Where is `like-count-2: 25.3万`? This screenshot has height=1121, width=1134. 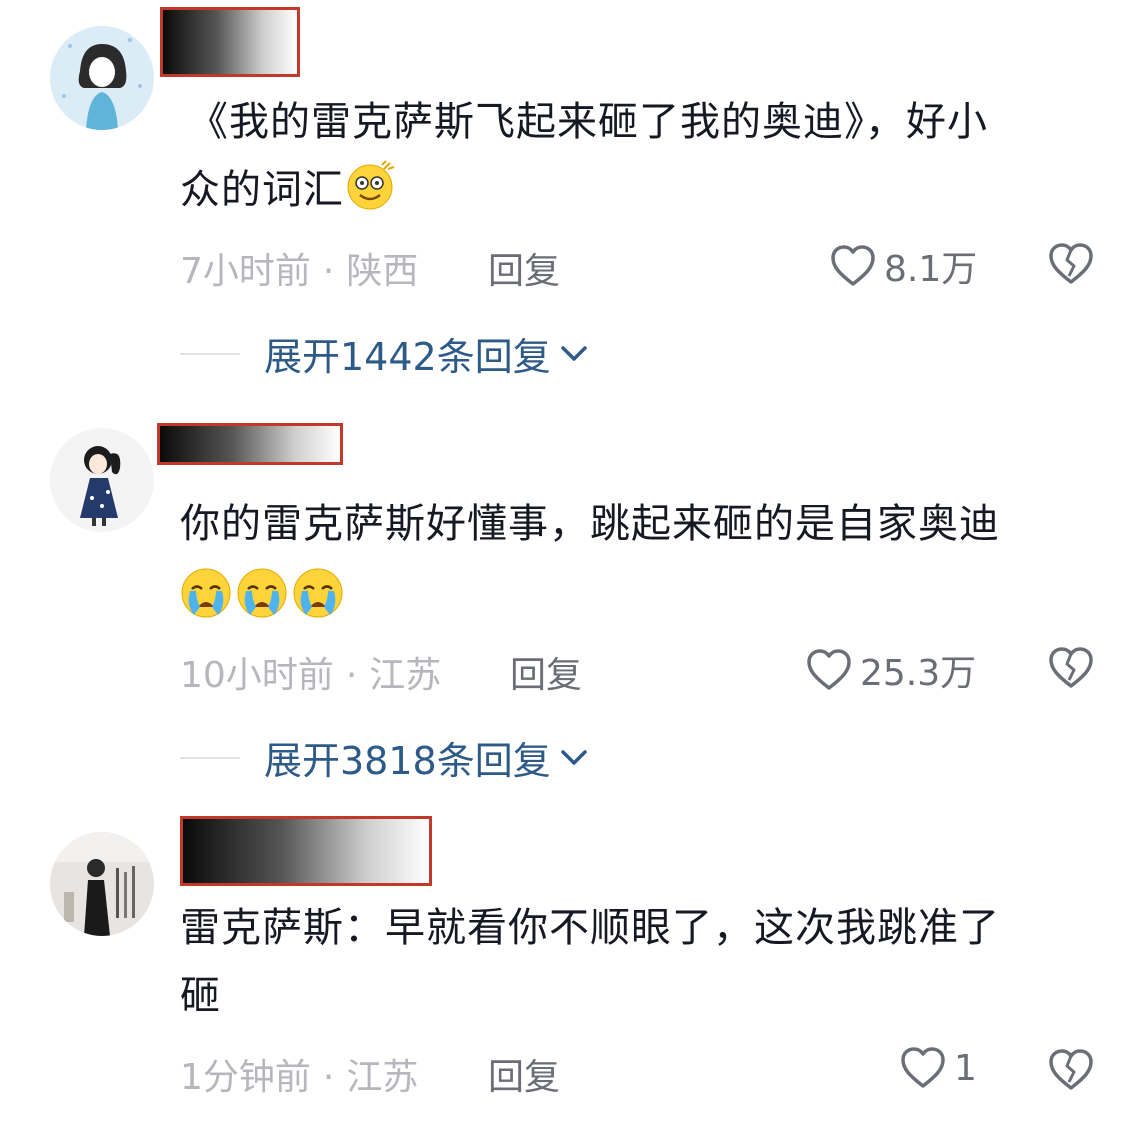
like-count-2: 25.3万 is located at coordinates (918, 673).